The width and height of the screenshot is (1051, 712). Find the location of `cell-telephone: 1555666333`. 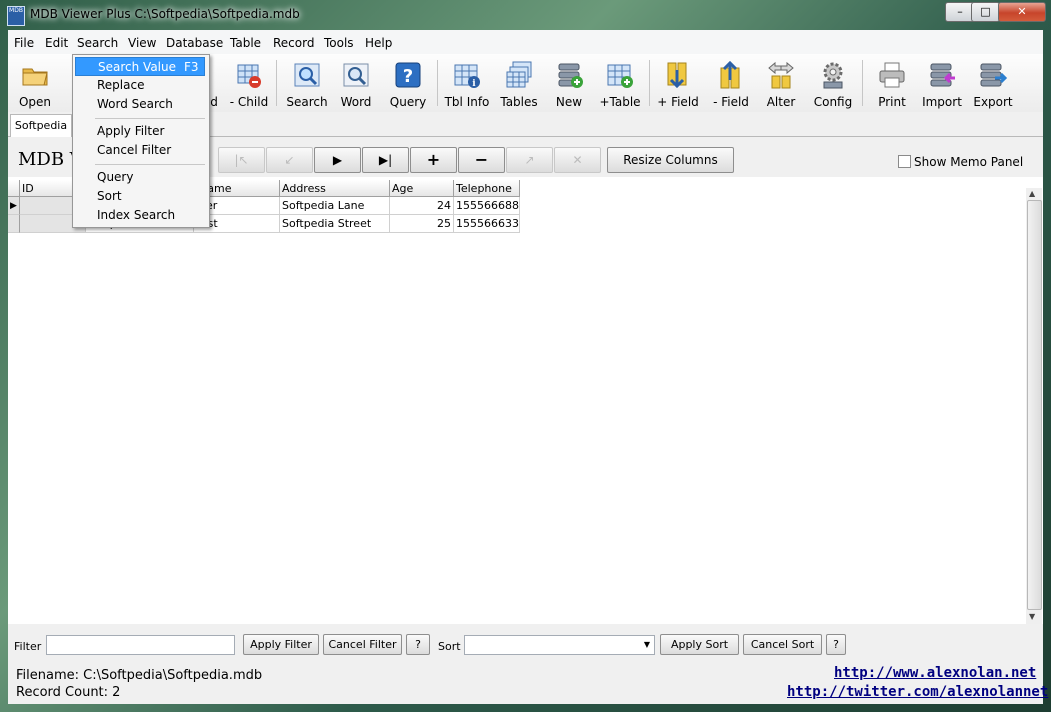

cell-telephone: 1555666333 is located at coordinates (487, 224).